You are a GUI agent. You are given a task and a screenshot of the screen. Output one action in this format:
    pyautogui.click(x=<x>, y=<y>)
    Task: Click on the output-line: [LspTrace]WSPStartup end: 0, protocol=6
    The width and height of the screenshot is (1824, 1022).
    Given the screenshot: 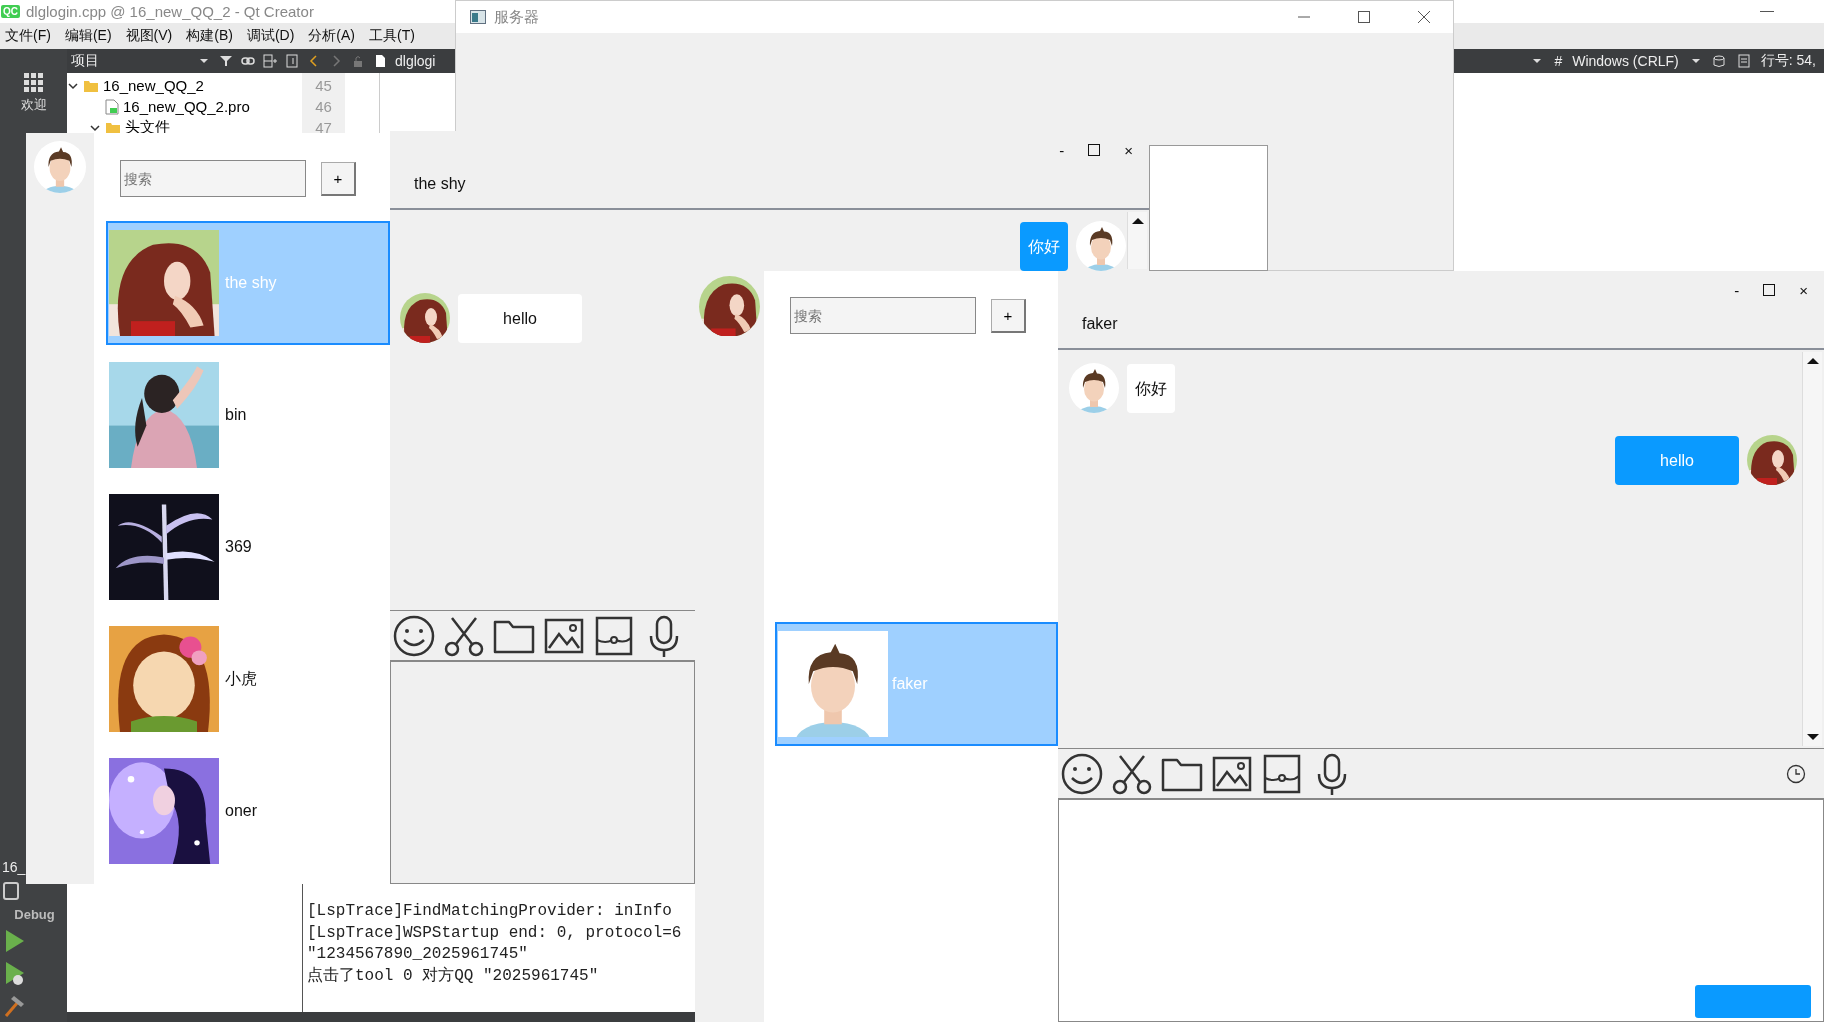 What is the action you would take?
    pyautogui.click(x=494, y=933)
    